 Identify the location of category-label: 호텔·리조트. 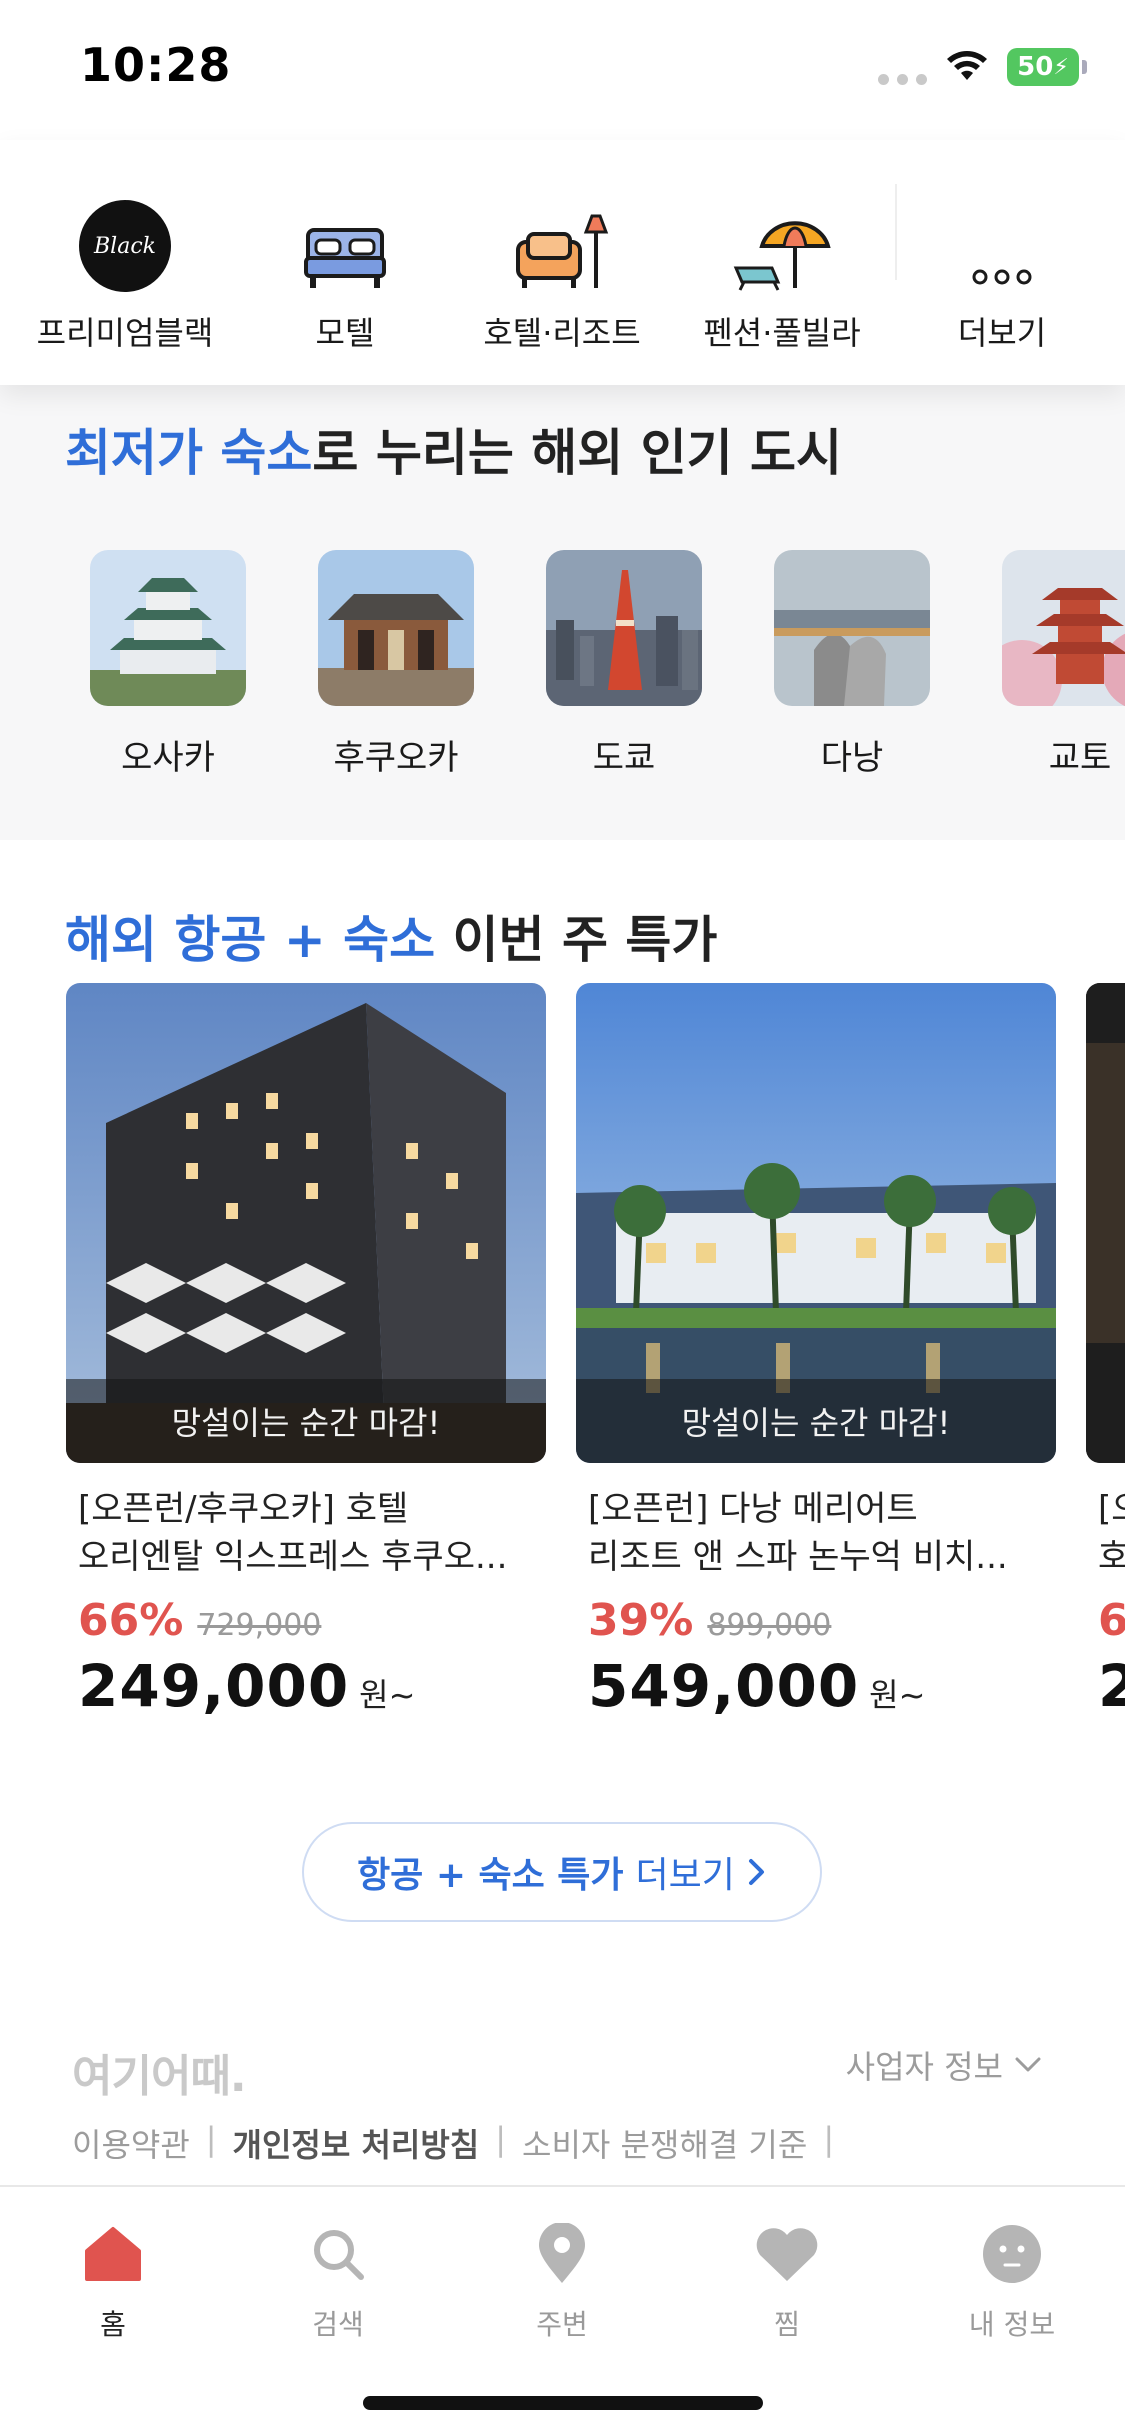
(562, 333).